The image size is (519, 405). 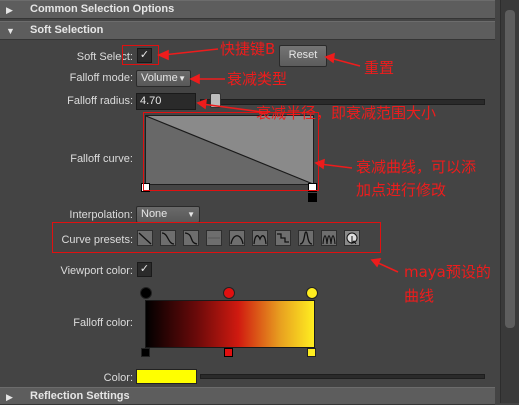 I want to click on interpolation-label: Interpolation:, so click(x=101, y=215).